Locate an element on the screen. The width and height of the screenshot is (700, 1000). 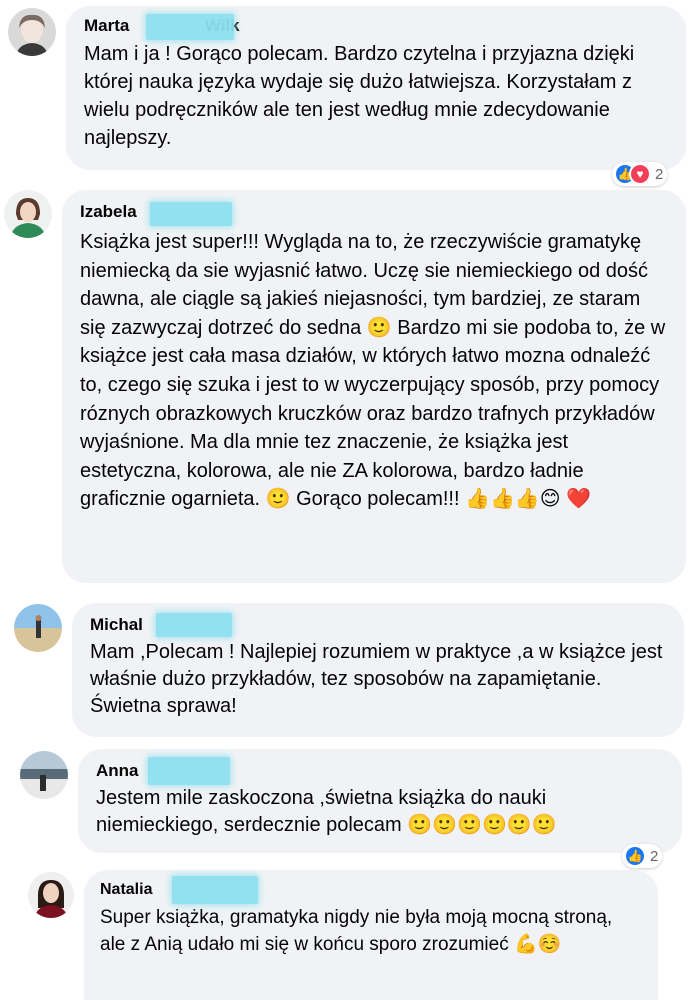
commenter-name: Natalia is located at coordinates (179, 890).